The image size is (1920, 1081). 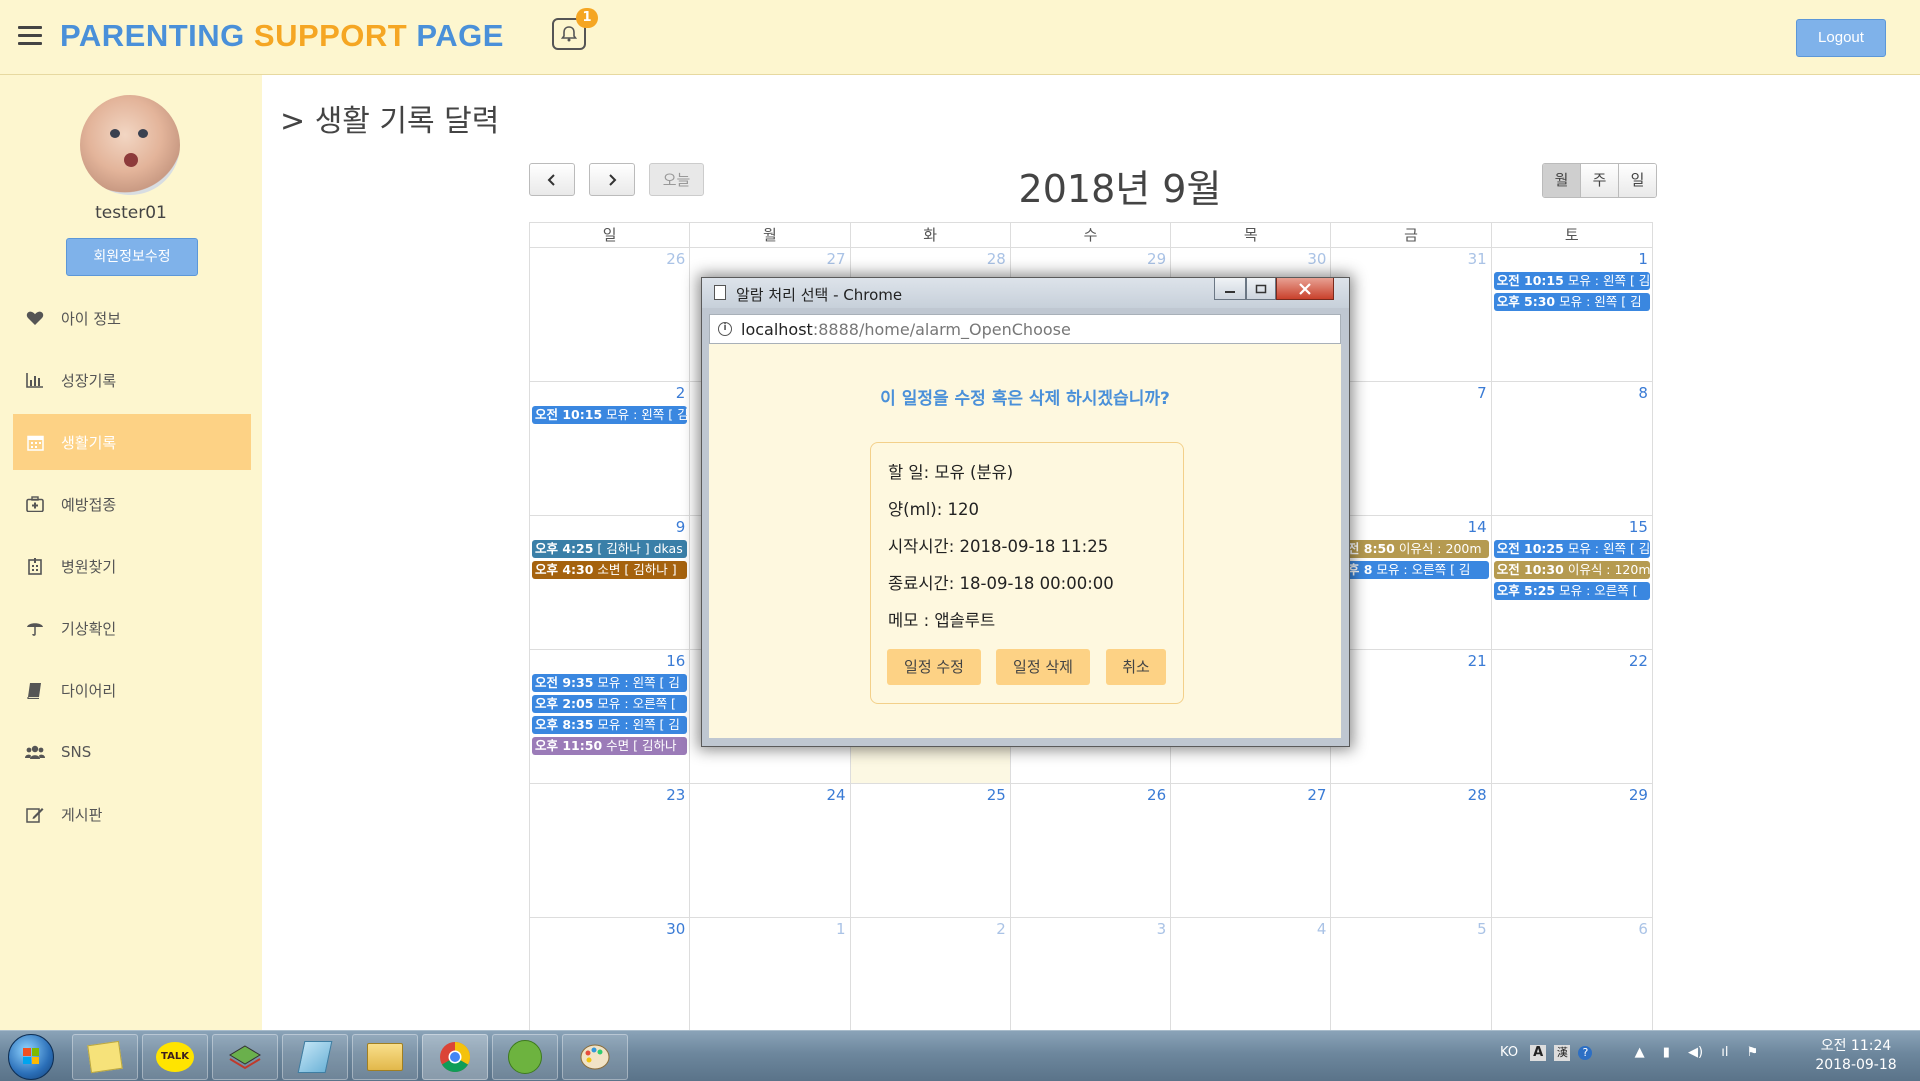 I want to click on day-number: 6, so click(x=1643, y=929).